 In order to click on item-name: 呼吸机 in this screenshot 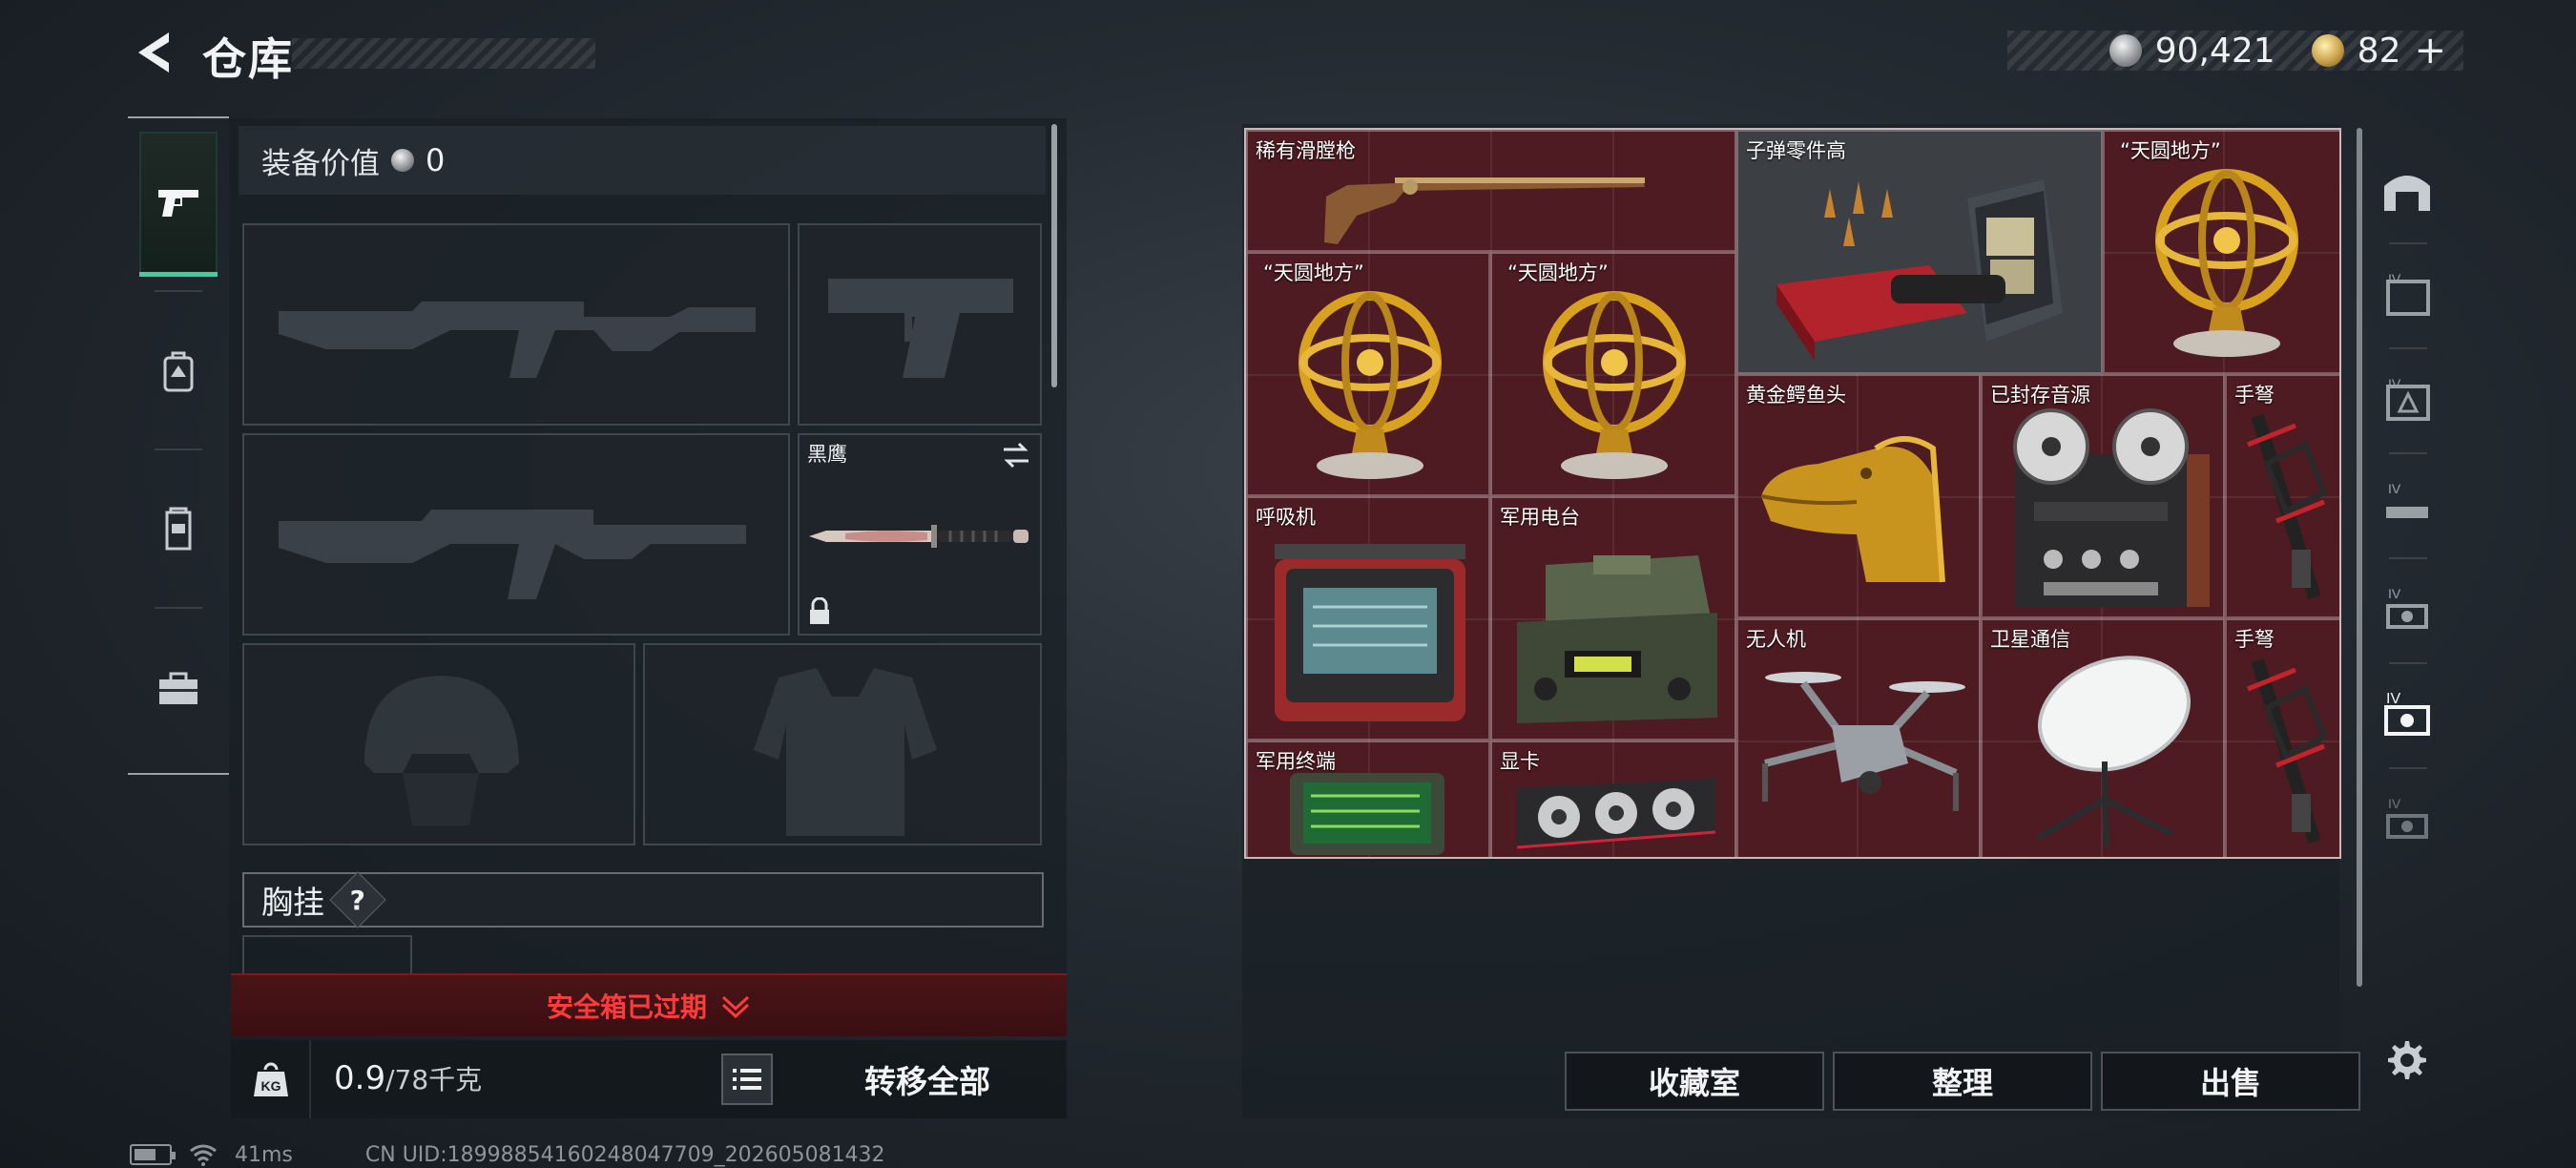, I will do `click(1286, 517)`.